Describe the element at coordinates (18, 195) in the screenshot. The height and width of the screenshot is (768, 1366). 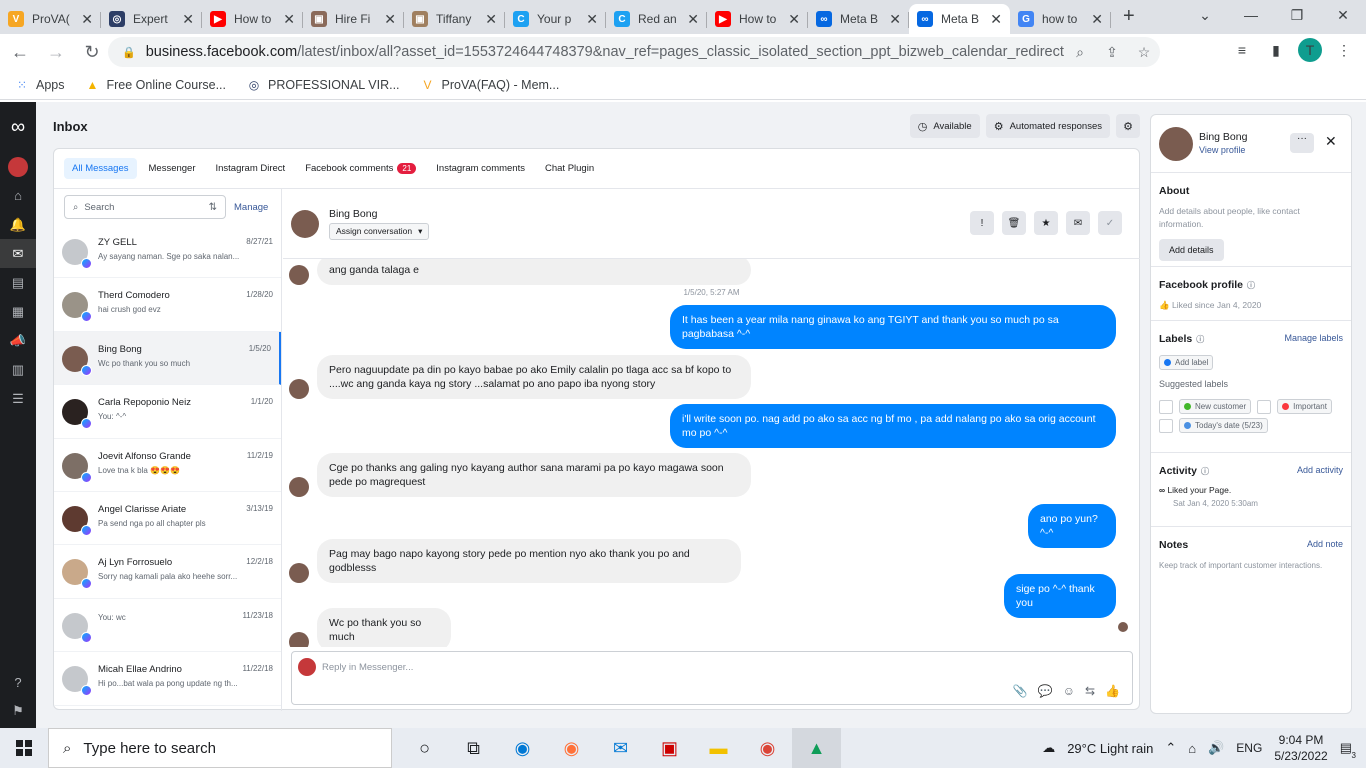
I see `home-icon: ⌂` at that location.